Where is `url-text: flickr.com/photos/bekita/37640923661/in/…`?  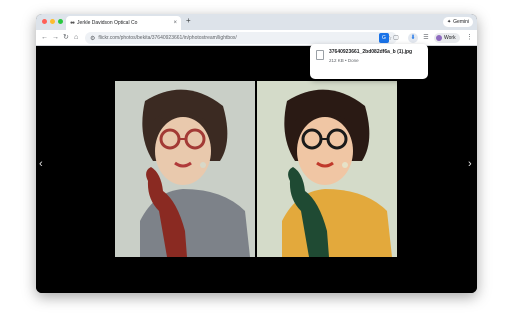
url-text: flickr.com/photos/bekita/37640923661/in/… is located at coordinates (167, 38).